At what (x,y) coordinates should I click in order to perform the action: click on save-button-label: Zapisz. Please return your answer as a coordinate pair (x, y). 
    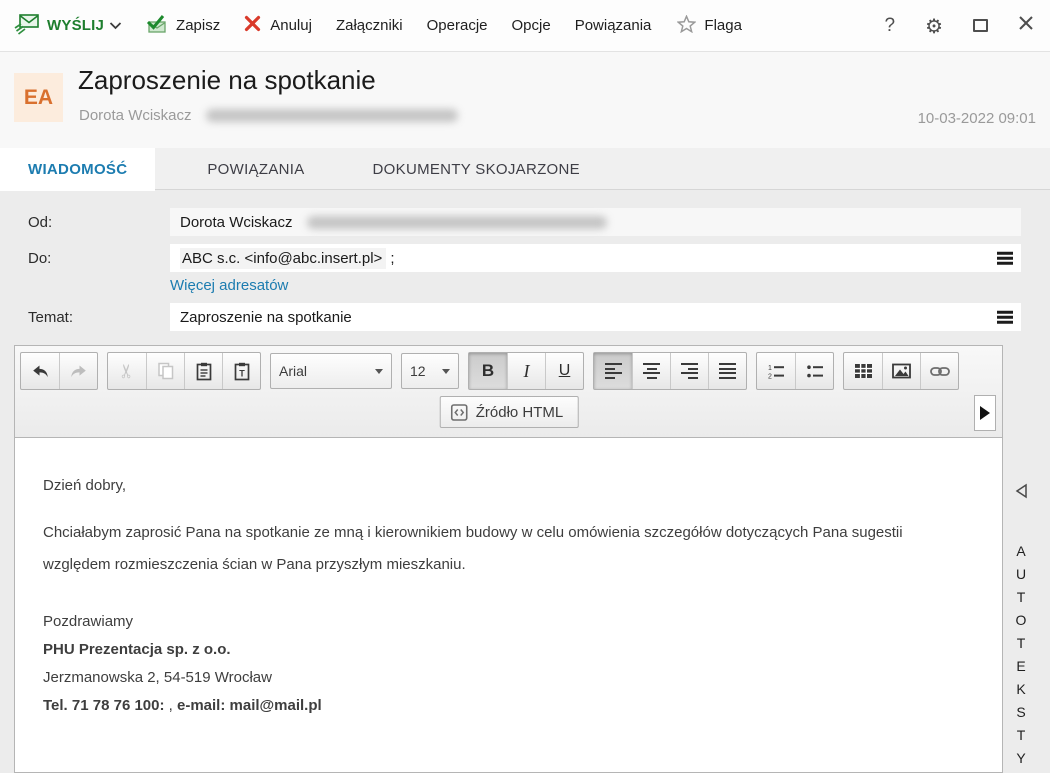
    Looking at the image, I should click on (198, 25).